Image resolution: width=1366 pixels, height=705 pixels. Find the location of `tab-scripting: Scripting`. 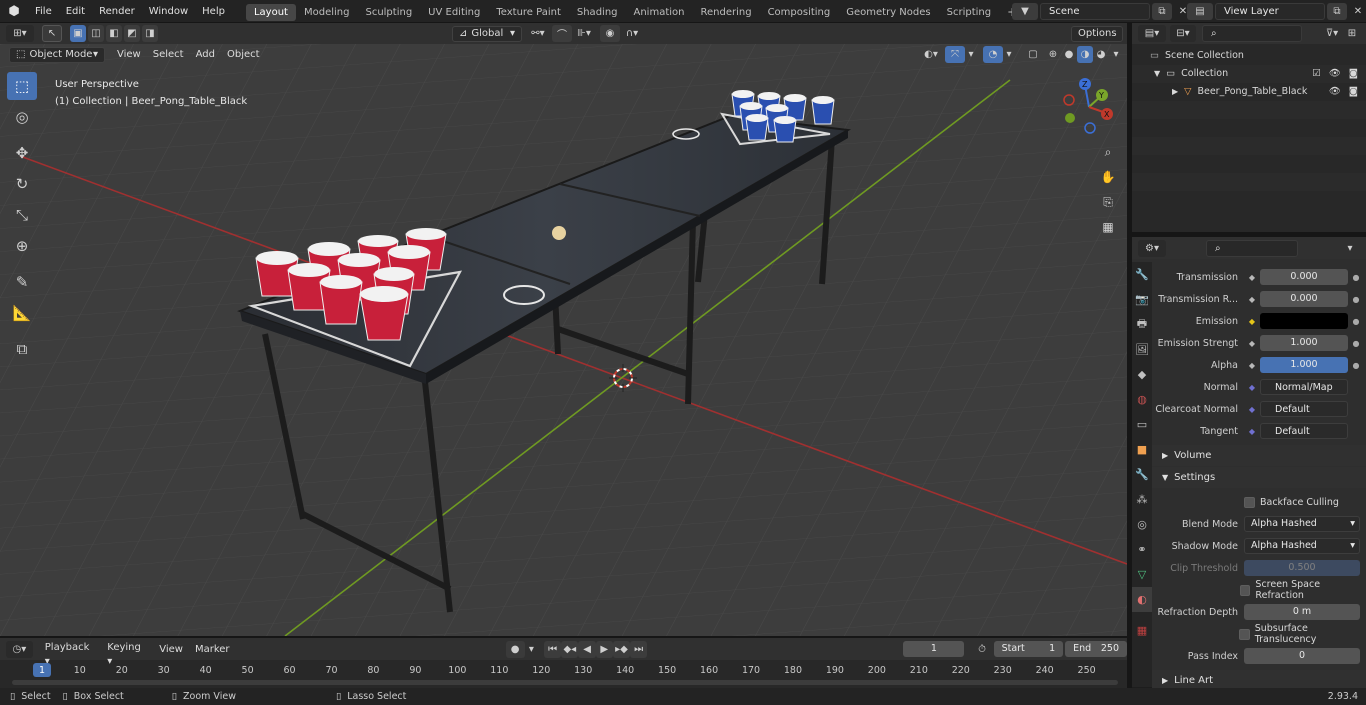

tab-scripting: Scripting is located at coordinates (969, 12).